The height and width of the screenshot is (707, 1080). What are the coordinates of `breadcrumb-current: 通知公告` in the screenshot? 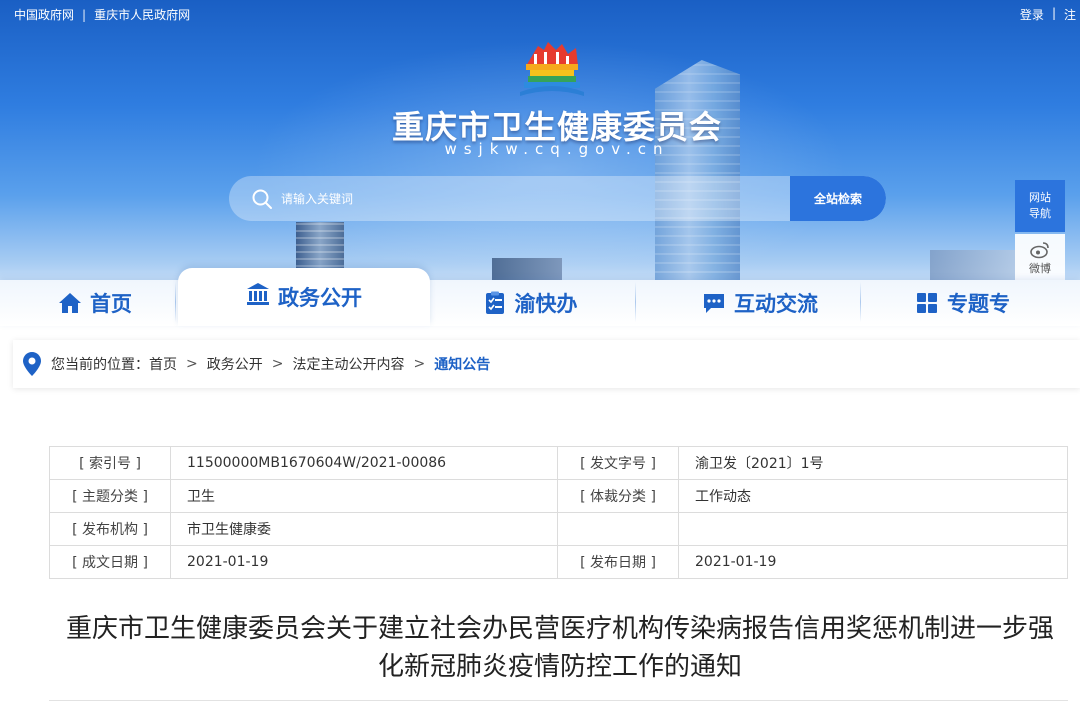 It's located at (462, 364).